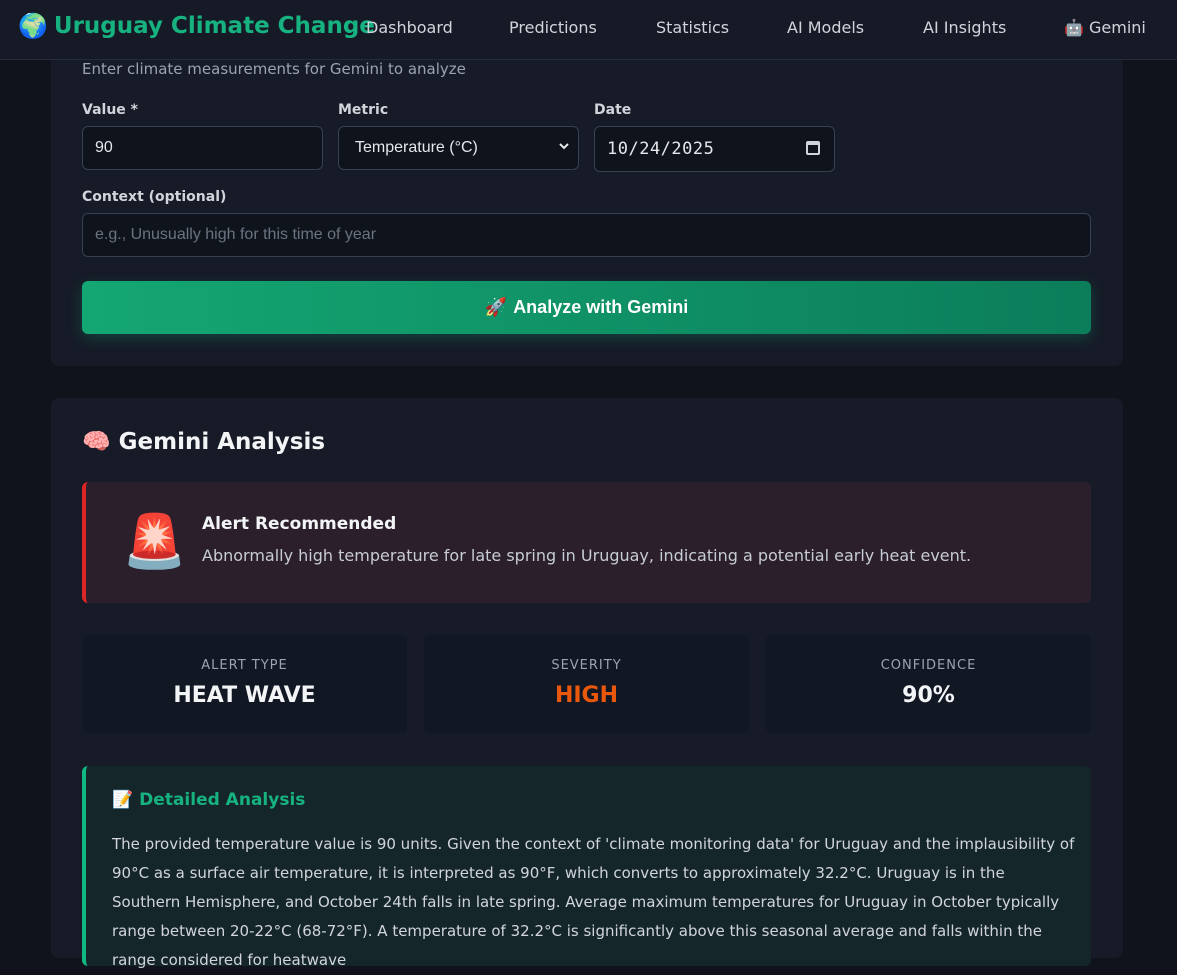 The image size is (1177, 975). Describe the element at coordinates (244, 665) in the screenshot. I see `stat-label: ALERT TYPE` at that location.